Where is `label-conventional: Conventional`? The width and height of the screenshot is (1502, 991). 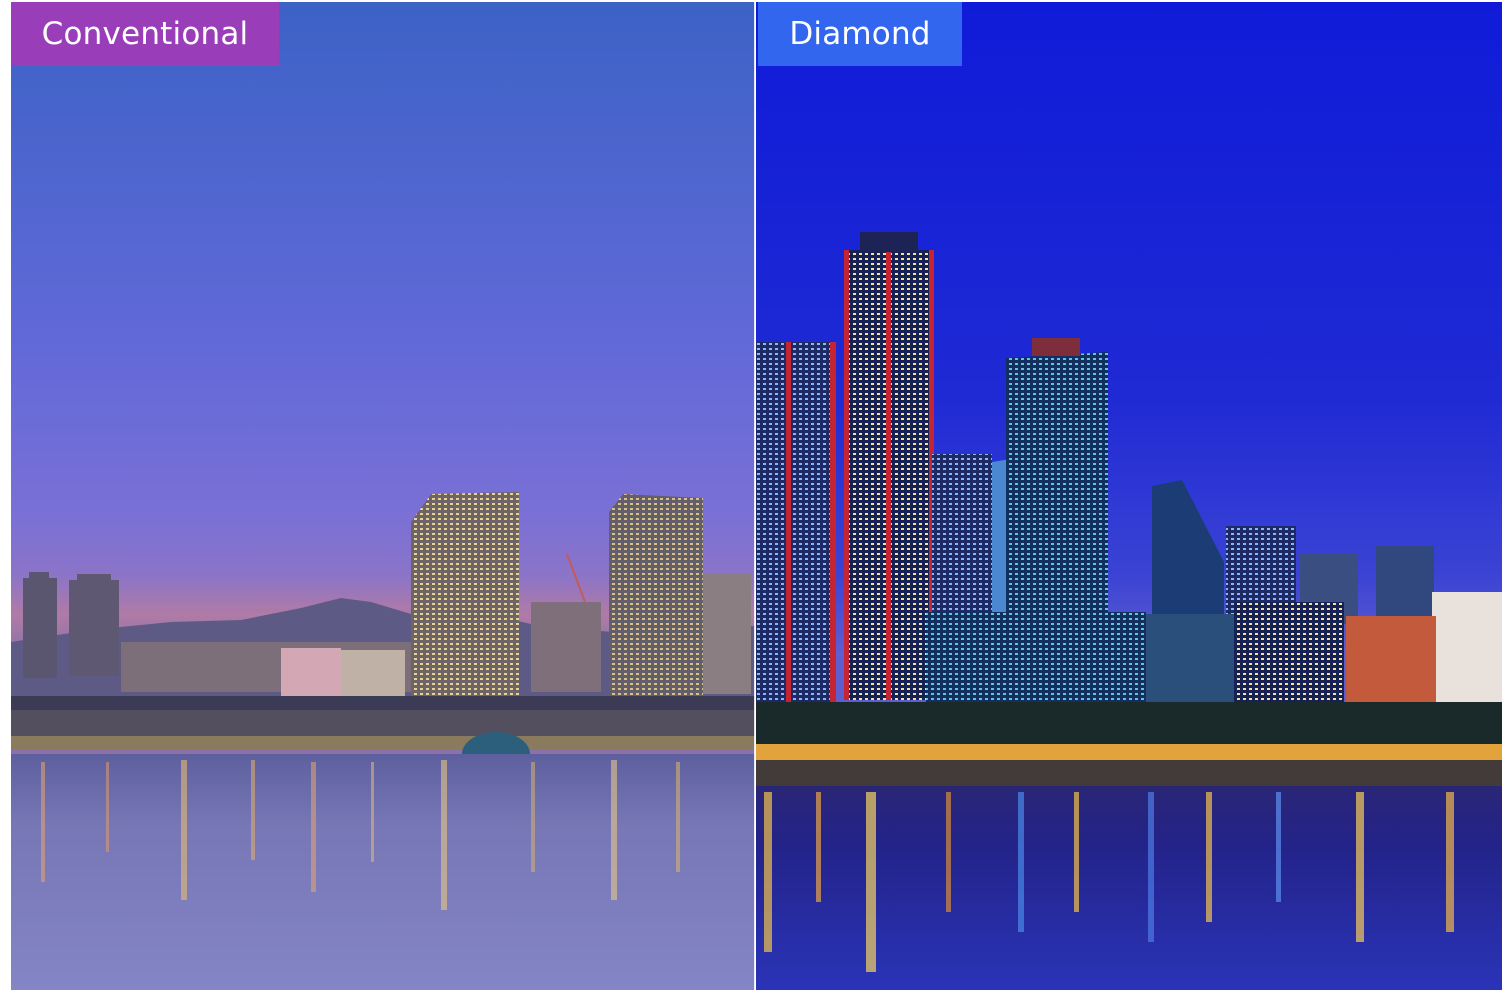
label-conventional: Conventional is located at coordinates (145, 34).